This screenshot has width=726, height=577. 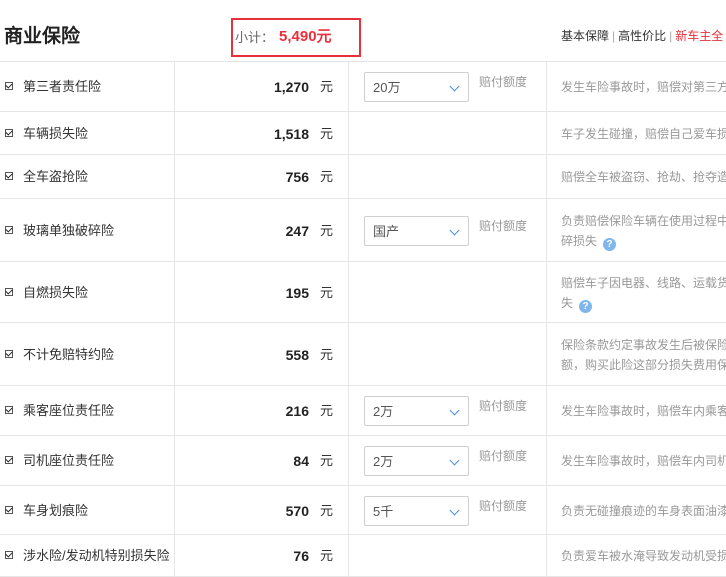 What do you see at coordinates (62, 86) in the screenshot?
I see `coverage-name: 第三者责任险` at bounding box center [62, 86].